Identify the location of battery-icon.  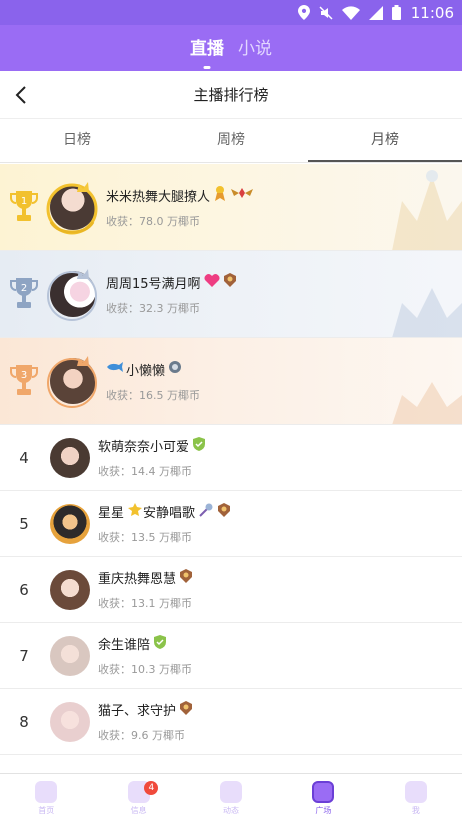
(396, 12).